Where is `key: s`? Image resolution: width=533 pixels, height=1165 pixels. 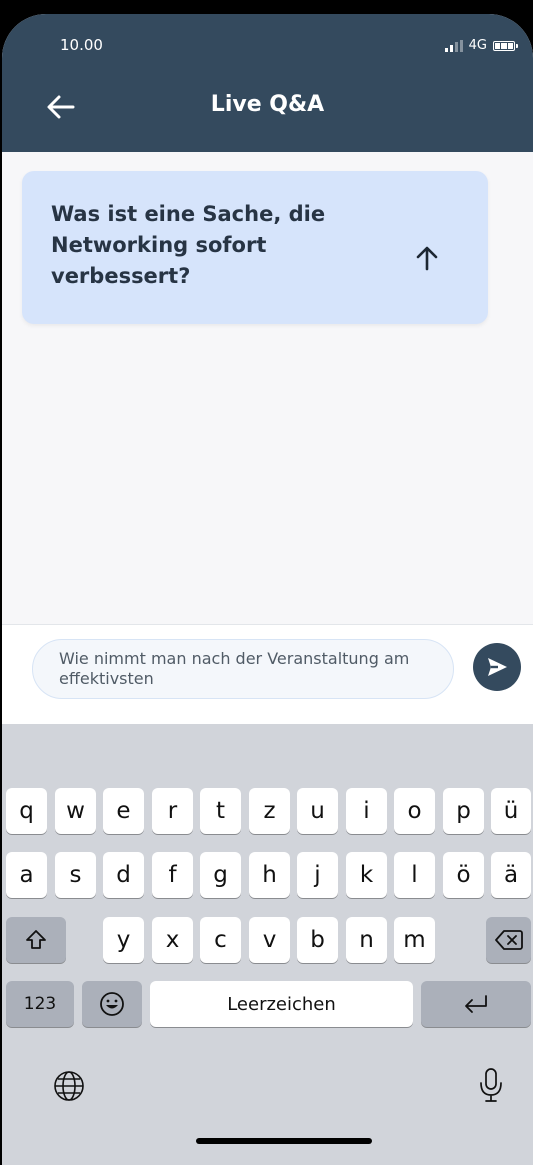
key: s is located at coordinates (75, 875).